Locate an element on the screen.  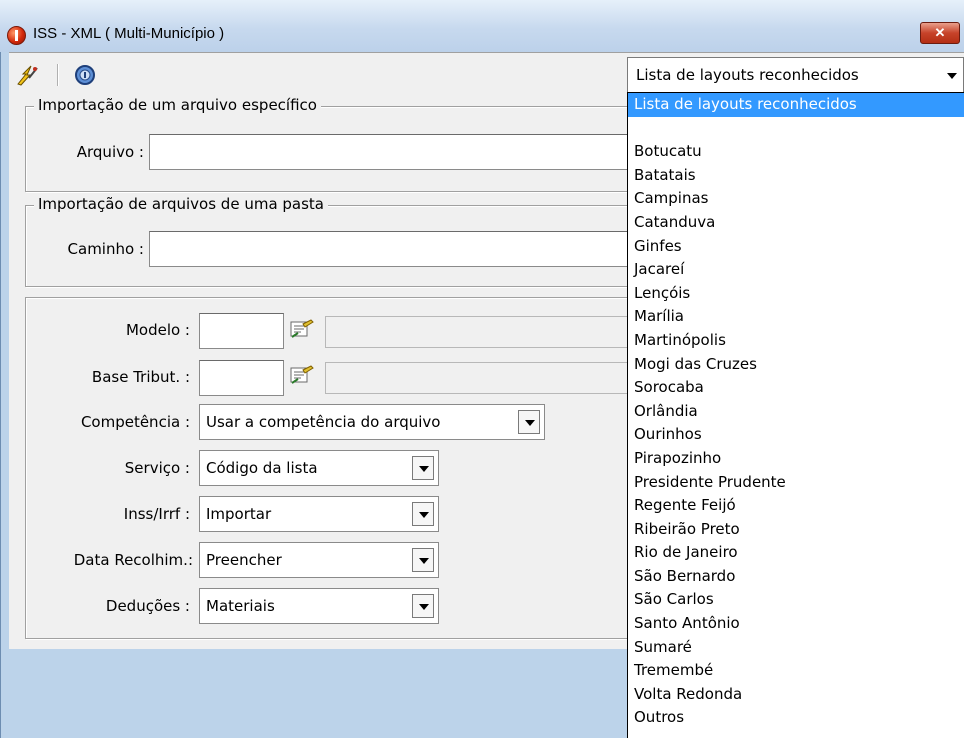
layout-select: Lista de layouts reconhecidos is located at coordinates (795, 75).